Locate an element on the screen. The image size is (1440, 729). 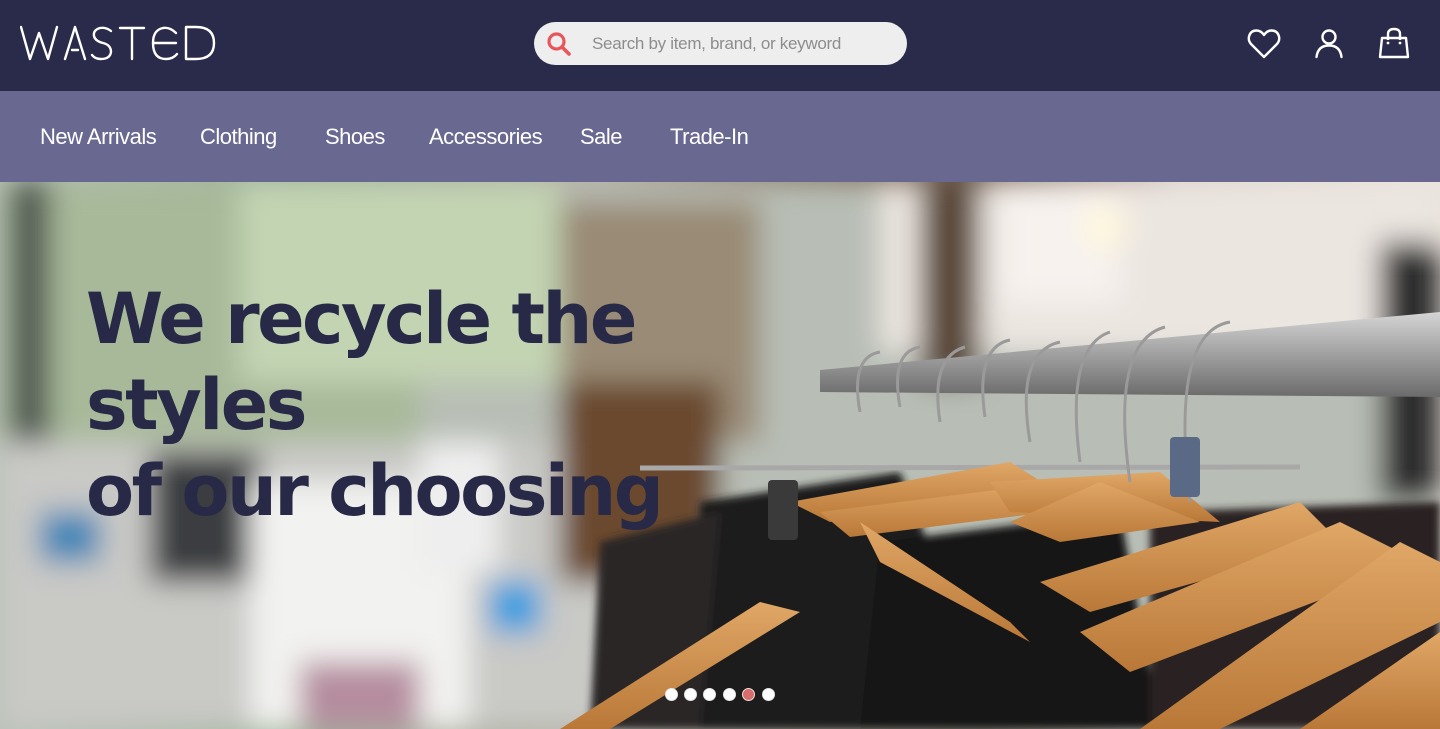
account-button is located at coordinates (1329, 44).